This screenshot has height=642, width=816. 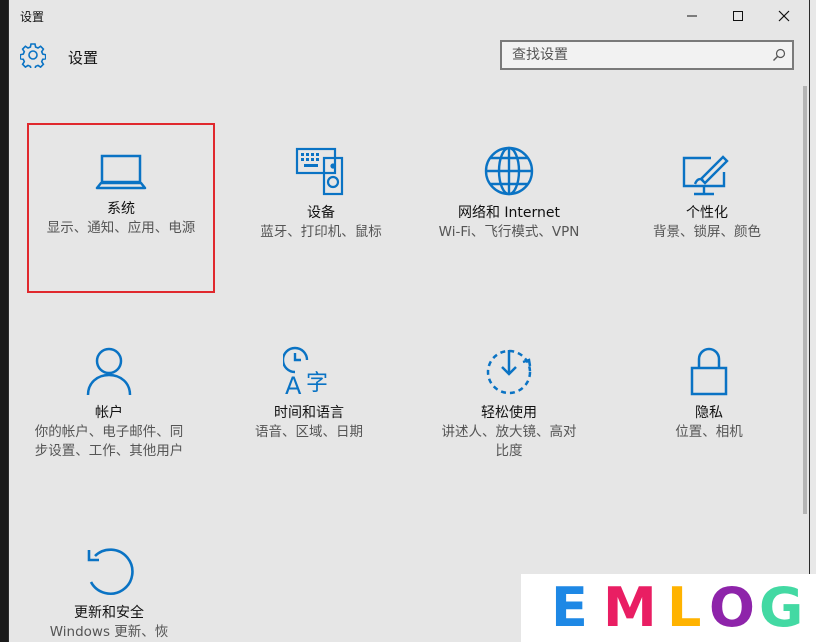 What do you see at coordinates (32, 17) in the screenshot?
I see `window-title: 设置` at bounding box center [32, 17].